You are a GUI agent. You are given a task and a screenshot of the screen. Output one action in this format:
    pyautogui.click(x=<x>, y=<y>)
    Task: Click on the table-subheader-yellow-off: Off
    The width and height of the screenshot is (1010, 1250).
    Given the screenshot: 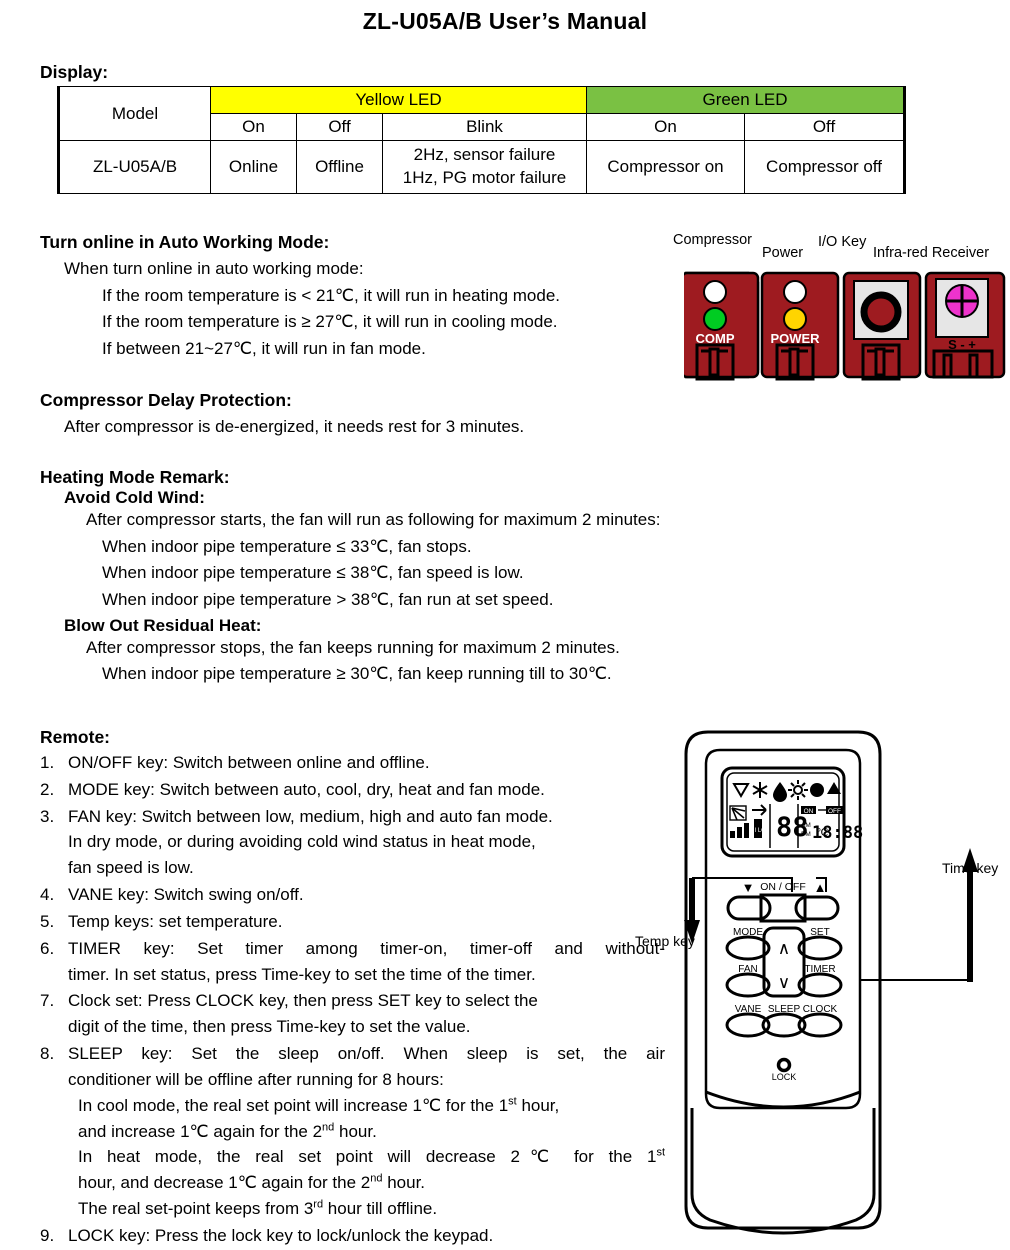 What is the action you would take?
    pyautogui.click(x=339, y=127)
    